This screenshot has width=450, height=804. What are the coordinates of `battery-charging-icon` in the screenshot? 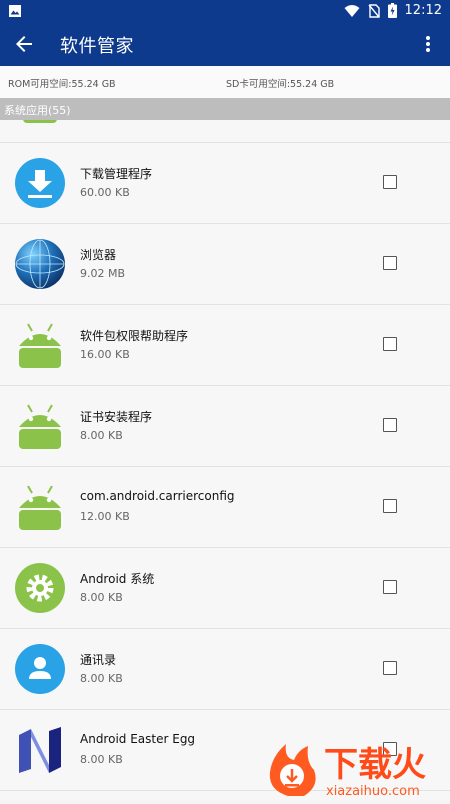 It's located at (392, 10).